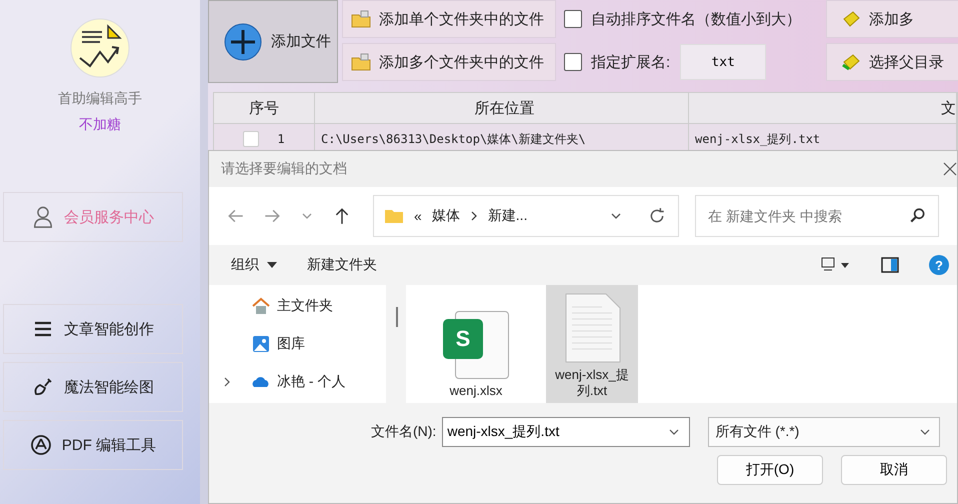 The height and width of the screenshot is (504, 958). I want to click on nav-item: 冰艳 - 个人, so click(297, 382).